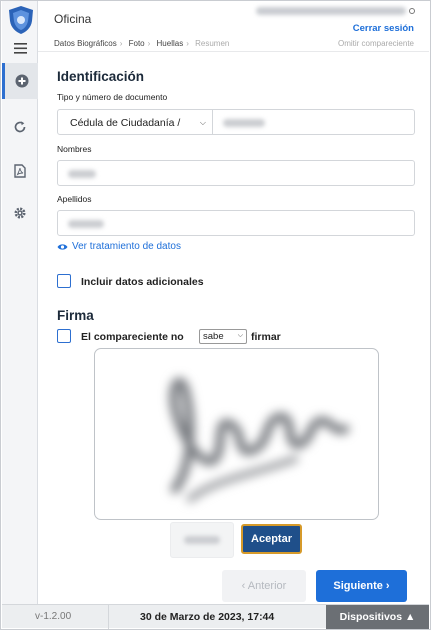 The height and width of the screenshot is (630, 431). Describe the element at coordinates (271, 539) in the screenshot. I see `accept-signature-button: Aceptar` at that location.